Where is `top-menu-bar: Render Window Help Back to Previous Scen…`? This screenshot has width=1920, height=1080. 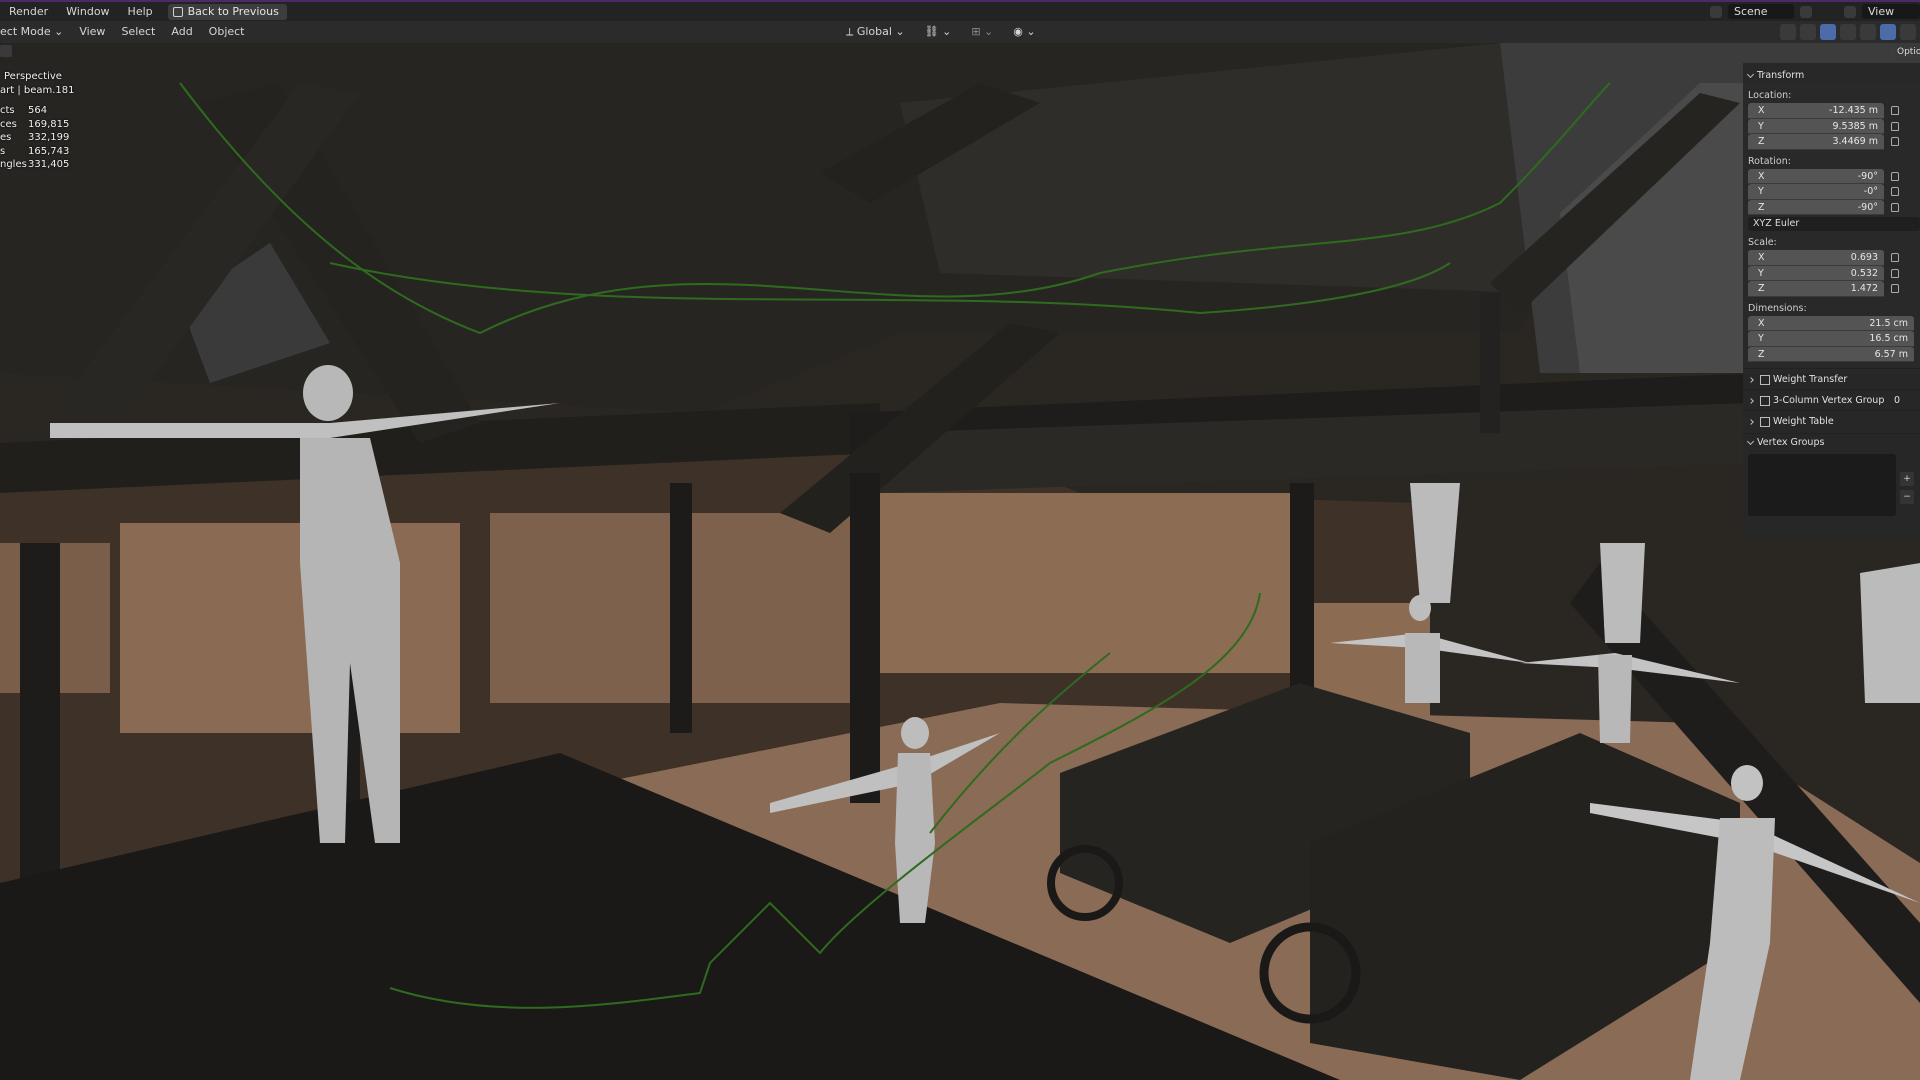
top-menu-bar: Render Window Help Back to Previous Scen… is located at coordinates (960, 16).